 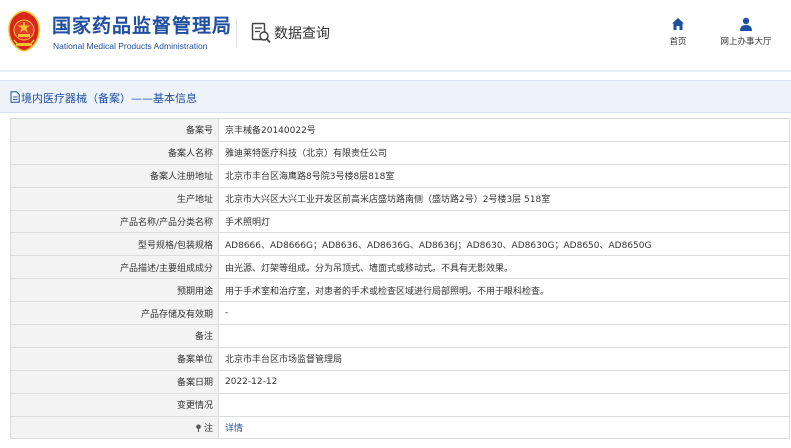 I want to click on row-label: 备案人注册地址, so click(x=114, y=175).